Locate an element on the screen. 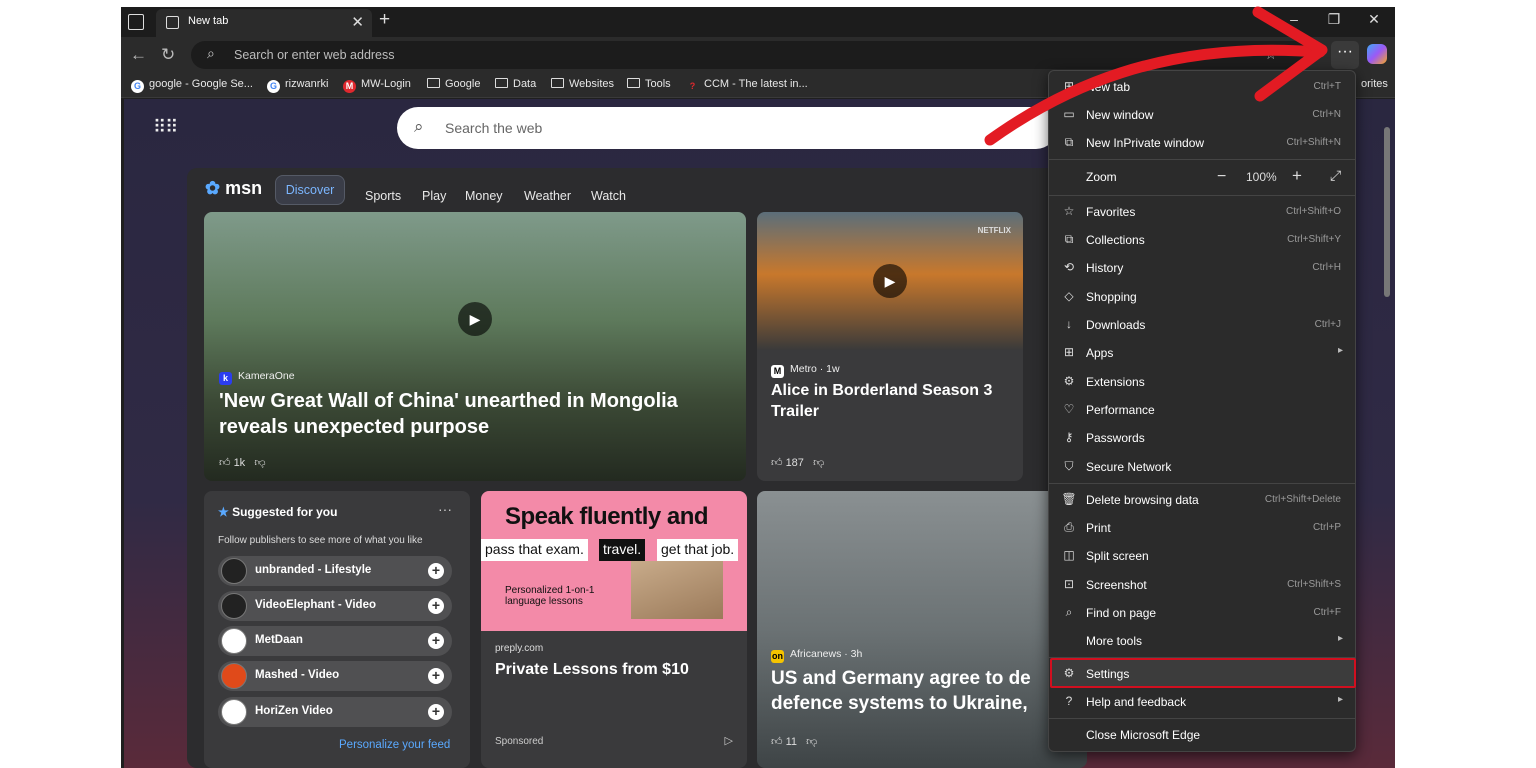 The height and width of the screenshot is (768, 1536). back-icon: ← is located at coordinates (138, 55).